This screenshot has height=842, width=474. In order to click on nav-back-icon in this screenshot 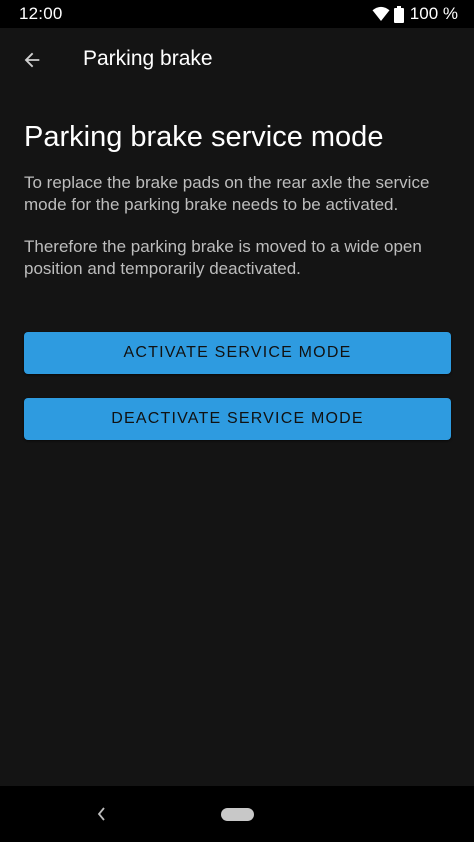, I will do `click(102, 814)`.